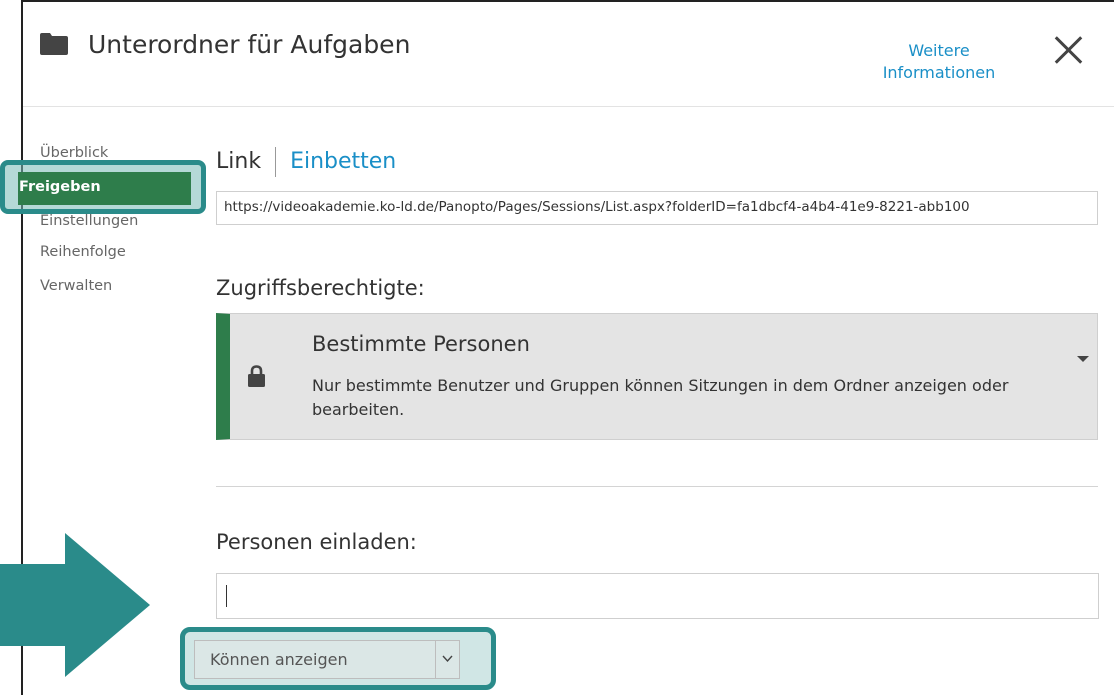  Describe the element at coordinates (316, 542) in the screenshot. I see `invite-label: Personen einladen:` at that location.